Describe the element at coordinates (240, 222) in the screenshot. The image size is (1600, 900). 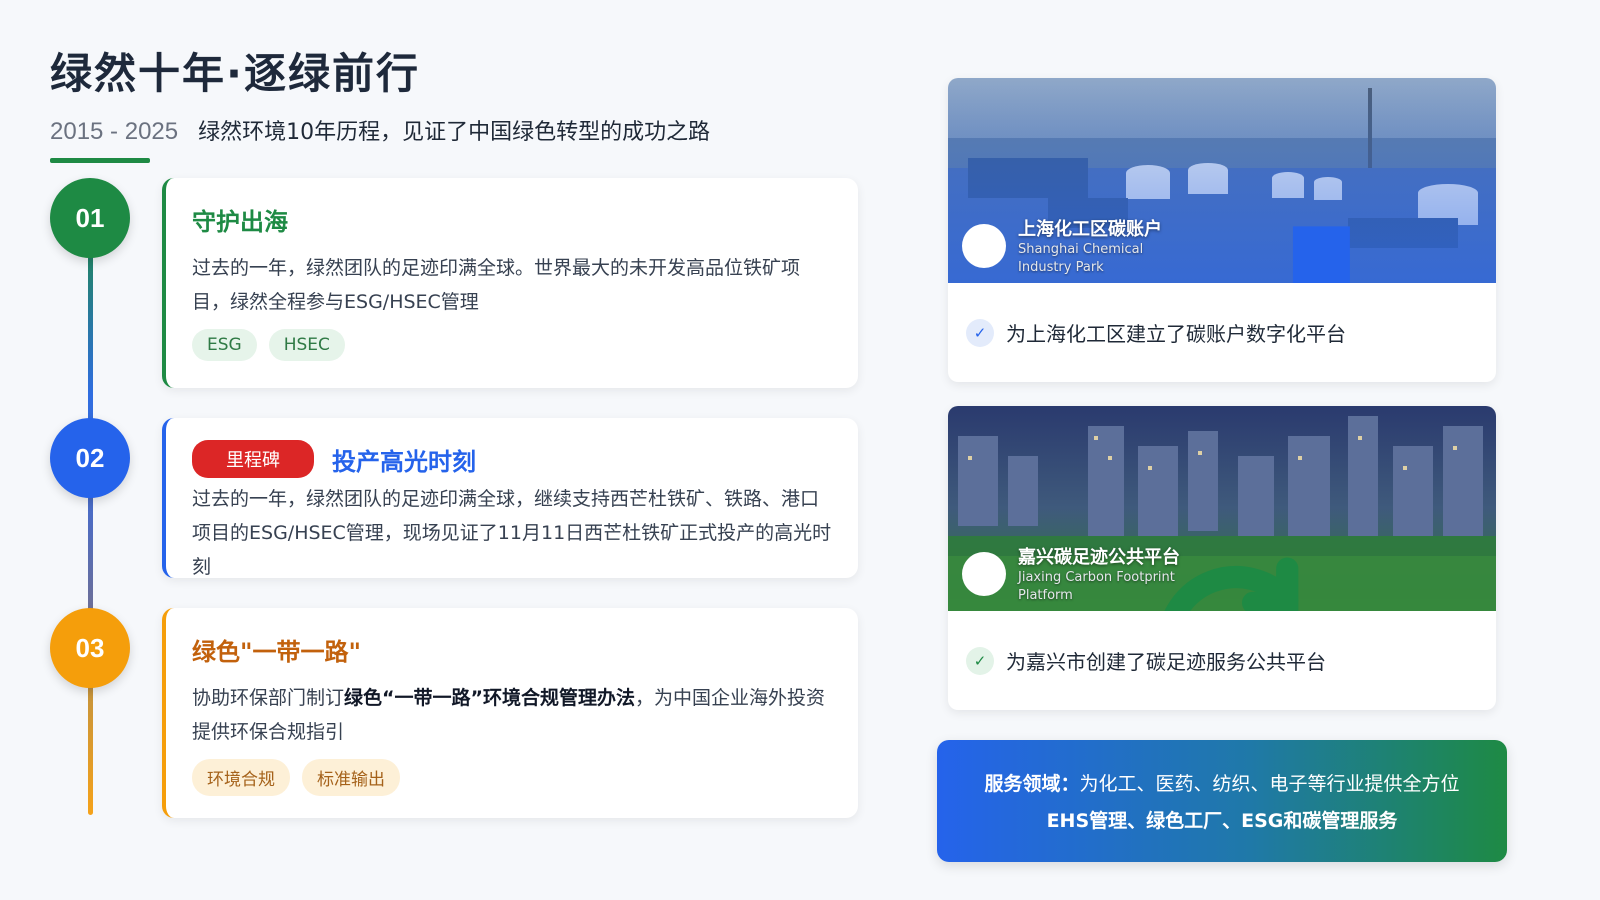
I see `card-title: 守护出海` at that location.